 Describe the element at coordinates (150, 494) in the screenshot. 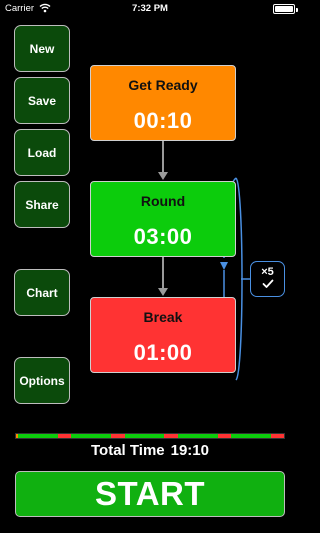

I see `start-button: START` at that location.